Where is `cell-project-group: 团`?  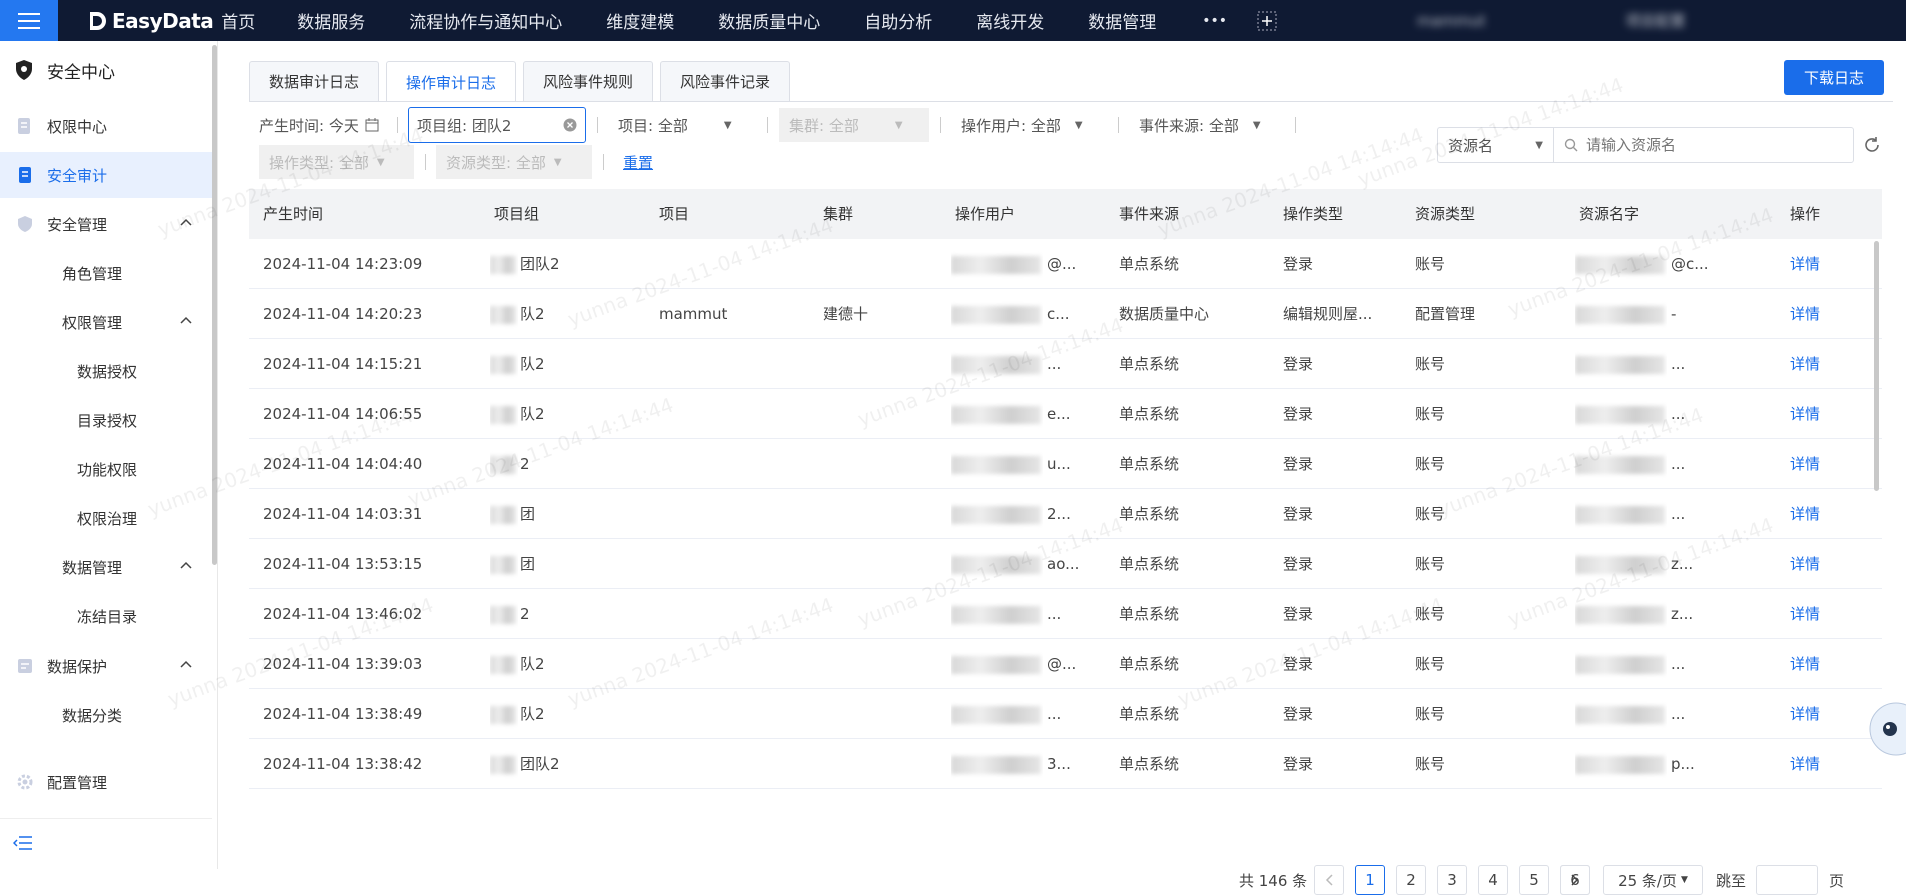
cell-project-group: 团 is located at coordinates (528, 514).